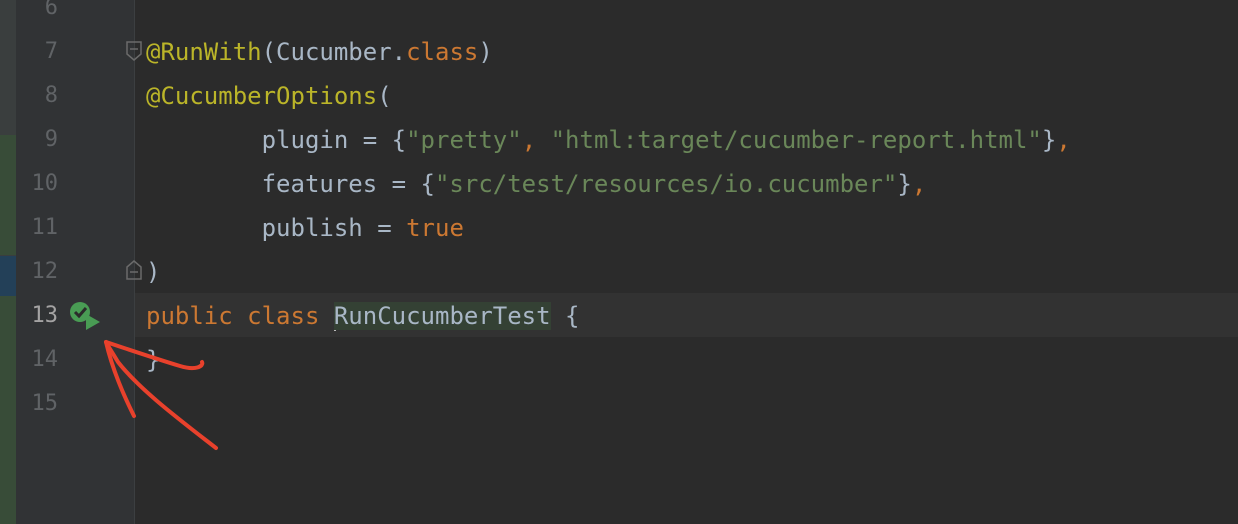  What do you see at coordinates (37, 404) in the screenshot?
I see `line-number: 15` at bounding box center [37, 404].